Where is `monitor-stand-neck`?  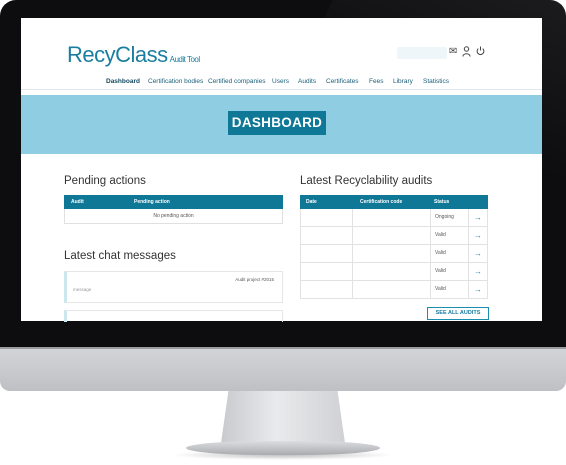 monitor-stand-neck is located at coordinates (283, 417).